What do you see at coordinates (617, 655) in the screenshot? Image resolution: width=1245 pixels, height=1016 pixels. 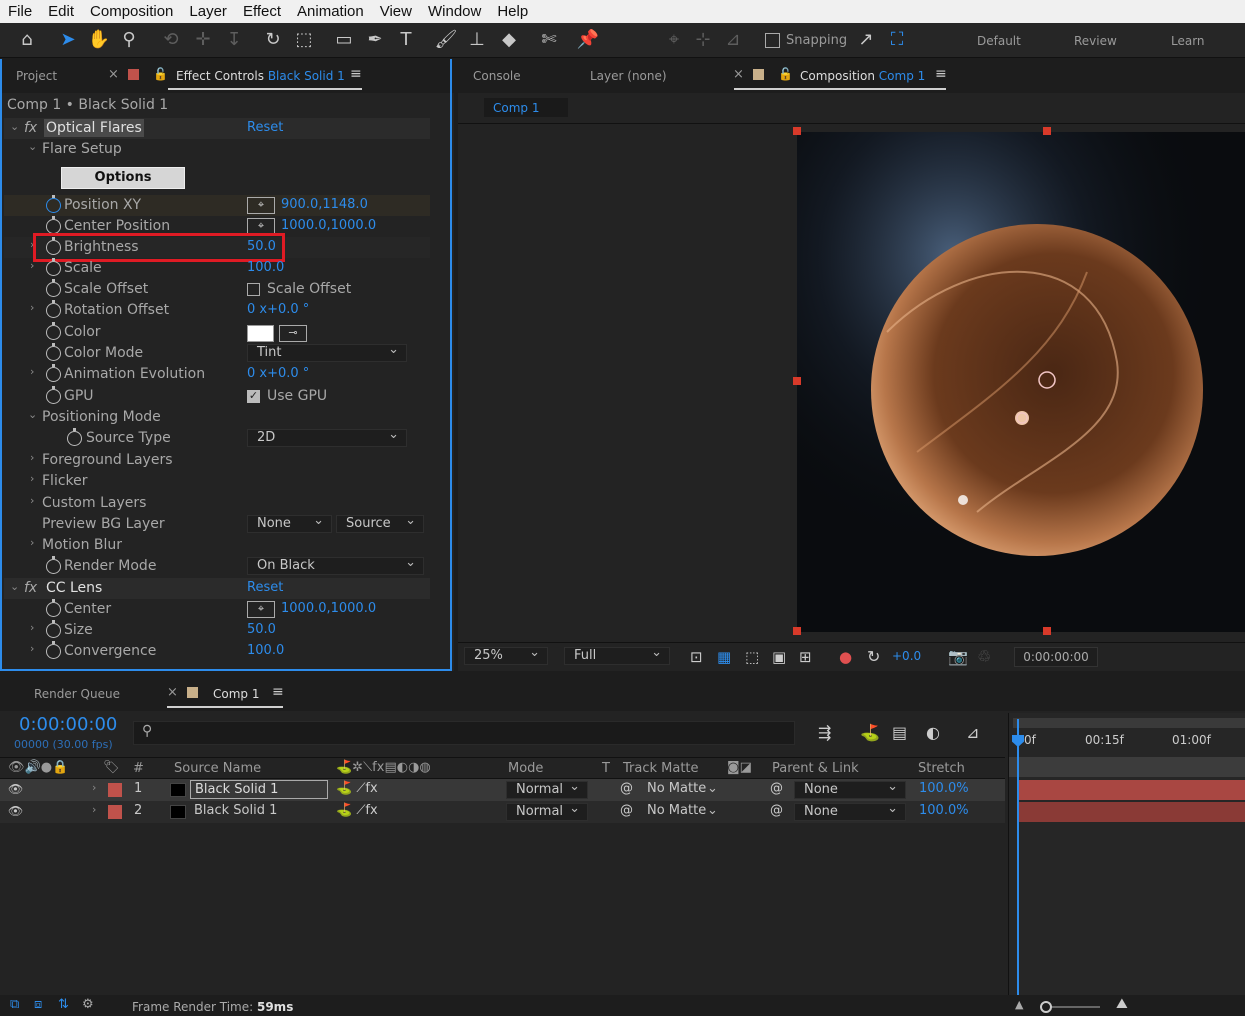 I see `resolution-dropdown: Full` at bounding box center [617, 655].